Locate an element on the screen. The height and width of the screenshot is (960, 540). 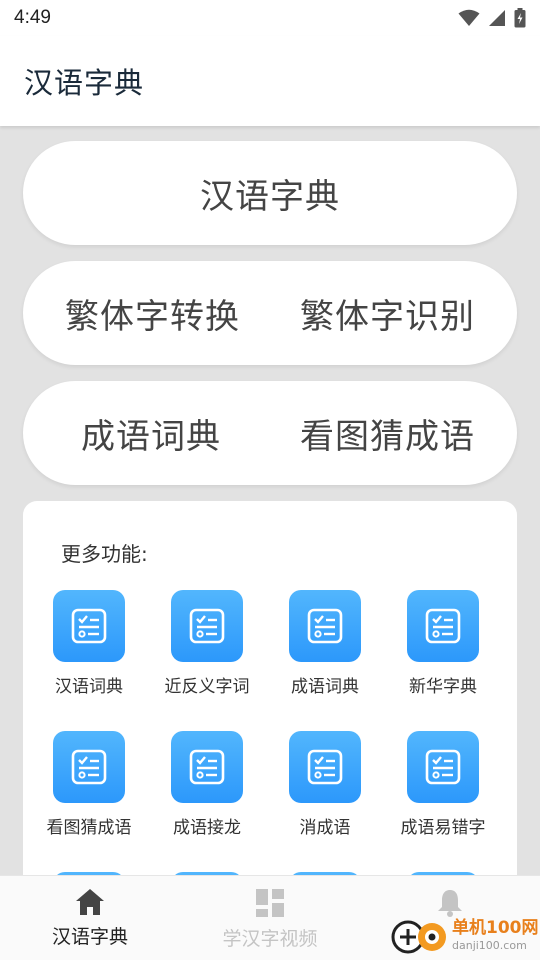
status-time: 4:49 is located at coordinates (32, 17).